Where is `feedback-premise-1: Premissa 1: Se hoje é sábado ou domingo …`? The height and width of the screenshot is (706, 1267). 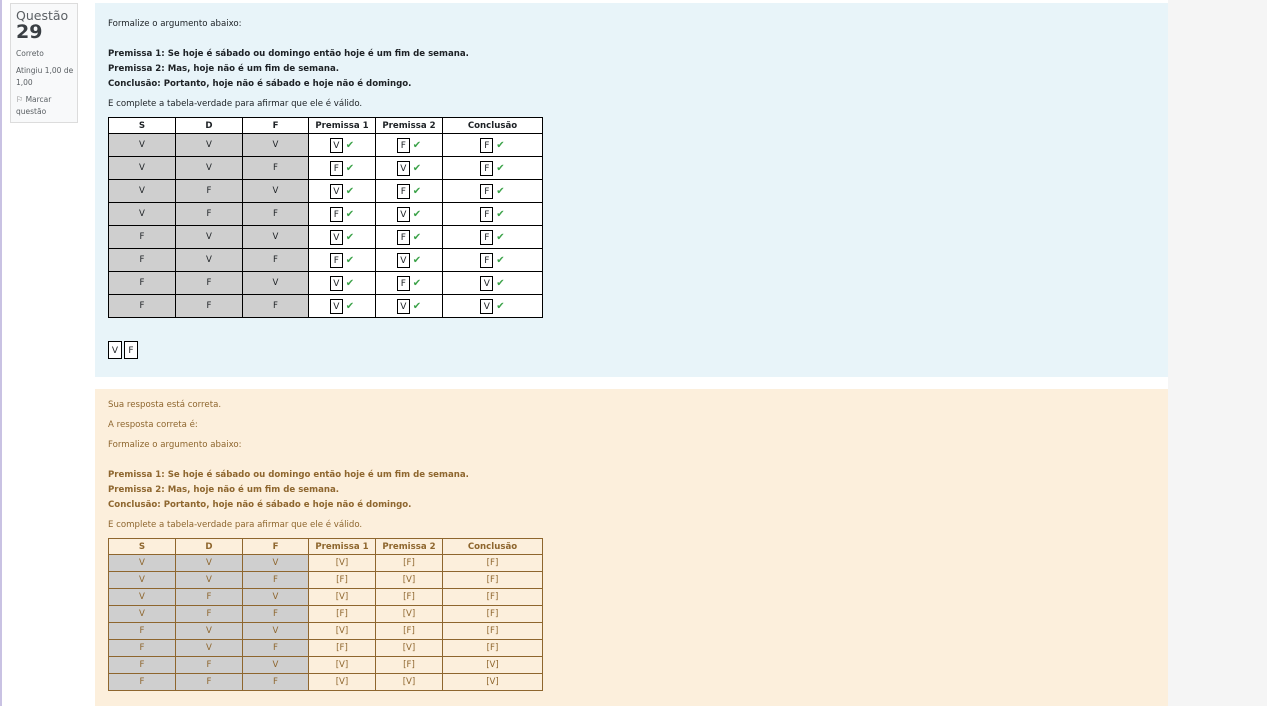
feedback-premise-1: Premissa 1: Se hoje é sábado ou domingo … is located at coordinates (288, 475).